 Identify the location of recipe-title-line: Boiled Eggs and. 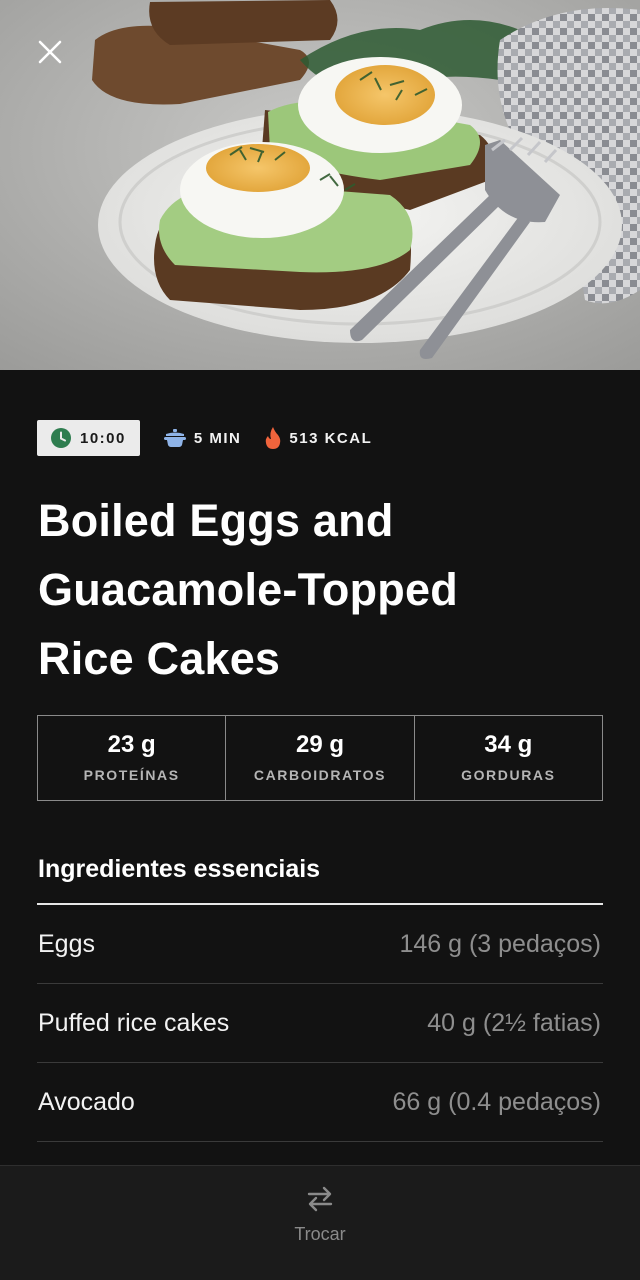
(216, 520).